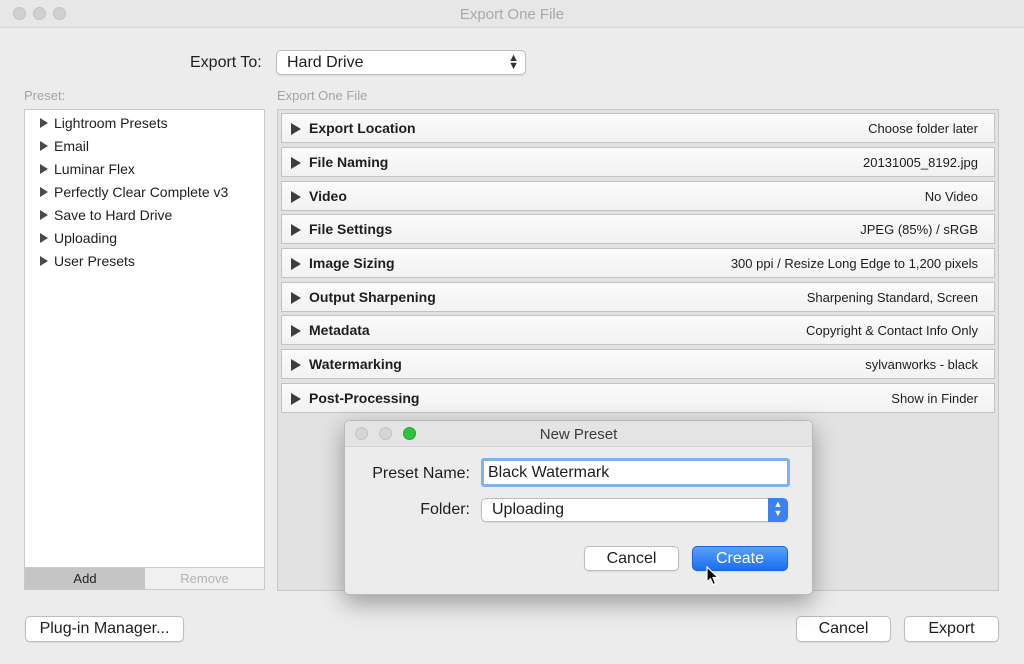 The height and width of the screenshot is (664, 1024). I want to click on section-summary: JPEG (85%) / sRGB, so click(919, 229).